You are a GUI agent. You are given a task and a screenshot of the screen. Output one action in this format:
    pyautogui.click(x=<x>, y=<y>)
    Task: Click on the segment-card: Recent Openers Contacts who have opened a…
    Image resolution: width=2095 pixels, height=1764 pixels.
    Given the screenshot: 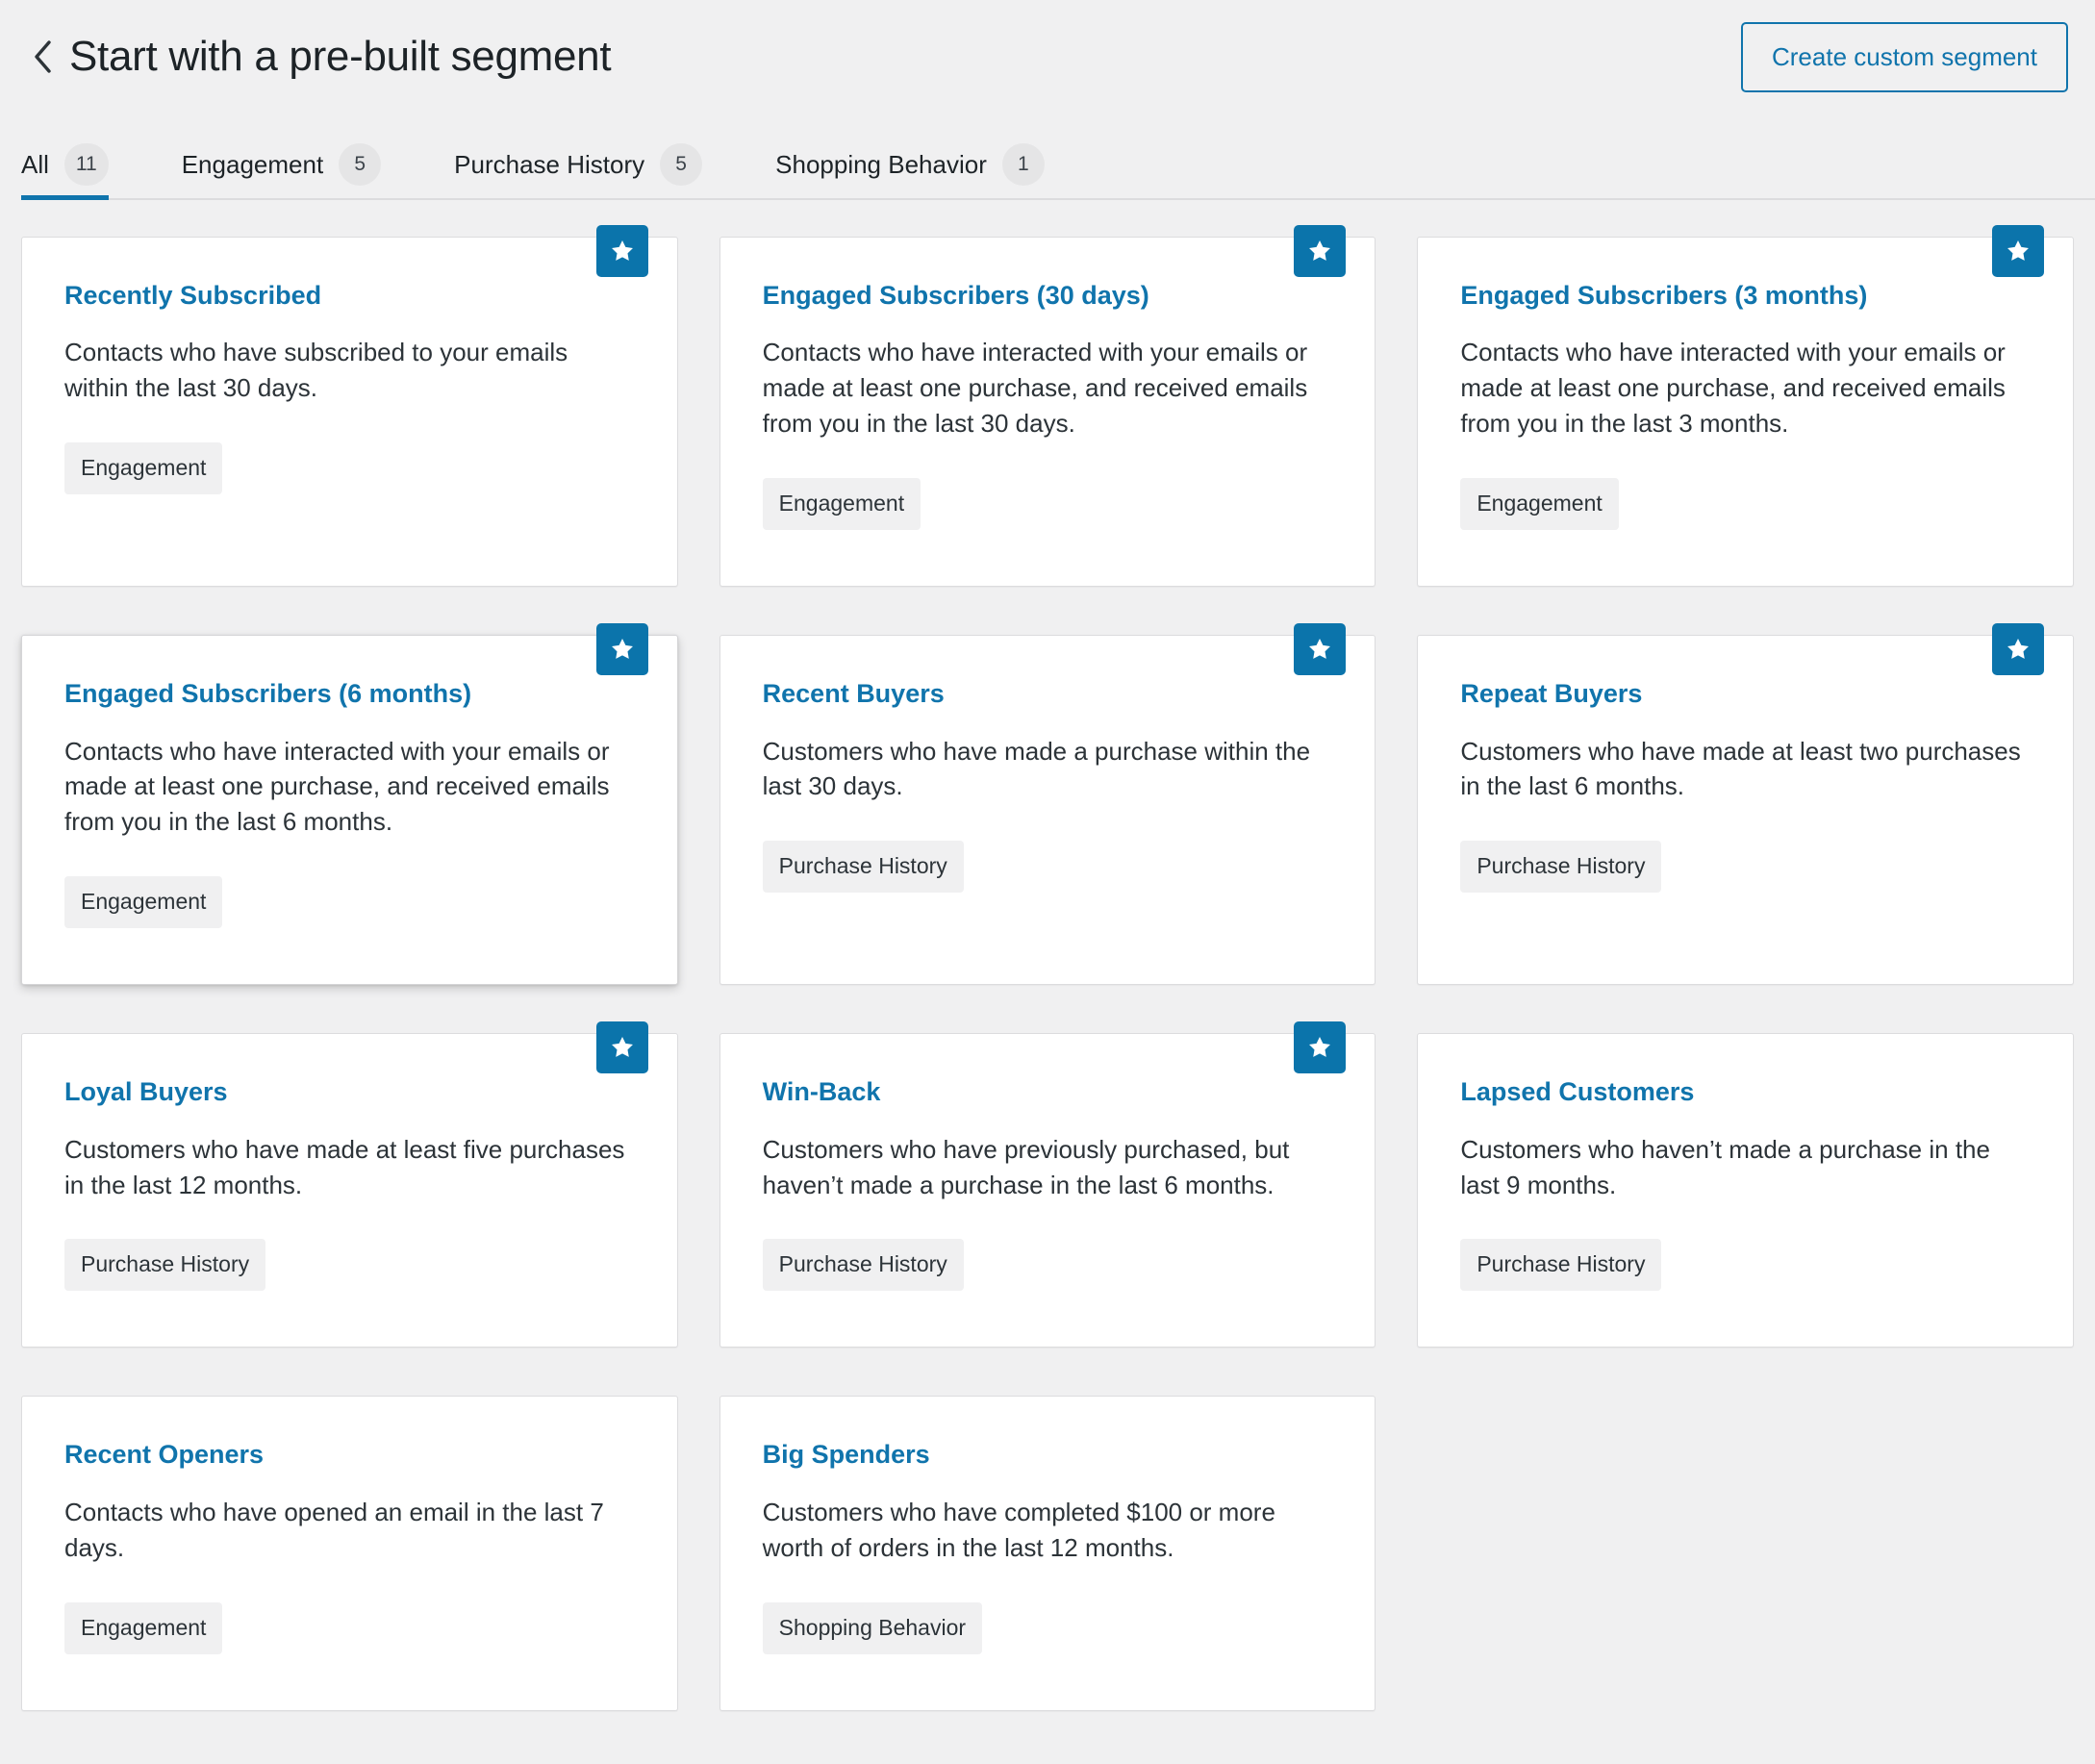 What is the action you would take?
    pyautogui.click(x=349, y=1554)
    